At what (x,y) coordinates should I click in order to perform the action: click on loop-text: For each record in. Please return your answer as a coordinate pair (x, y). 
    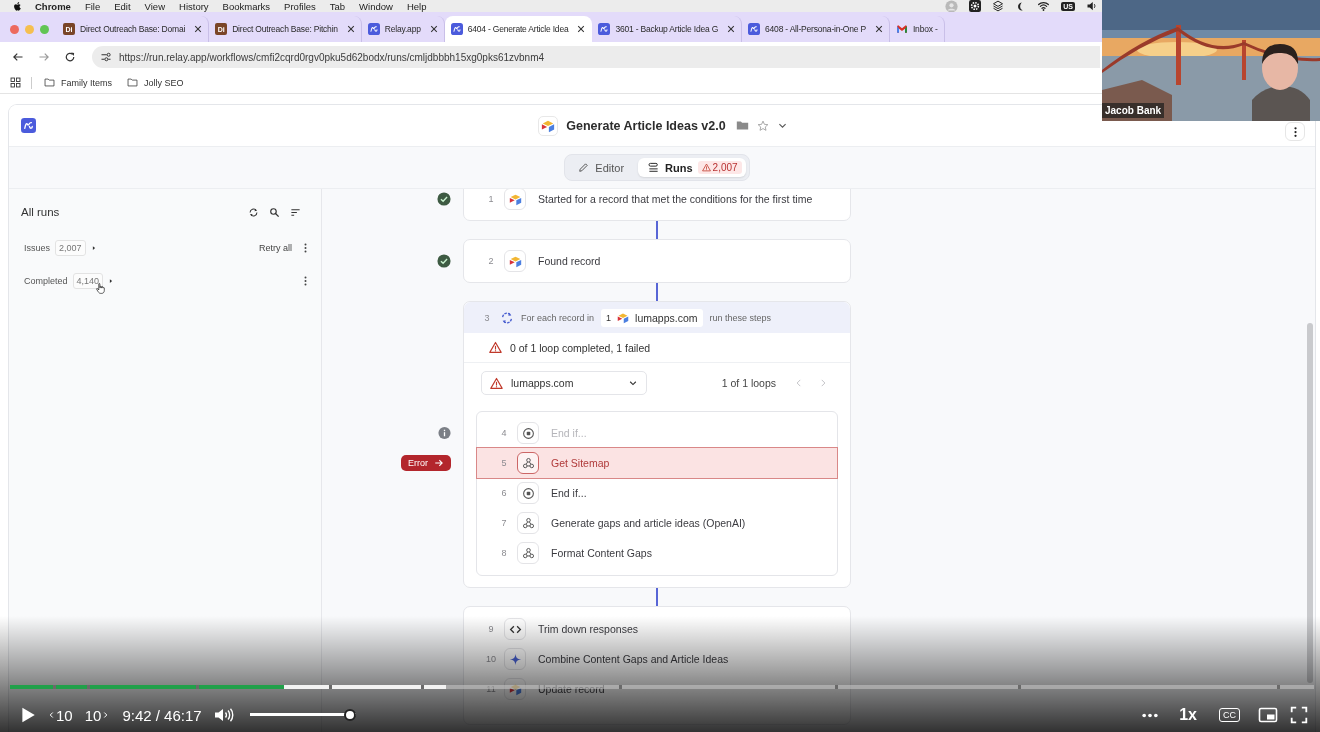
    Looking at the image, I should click on (558, 317).